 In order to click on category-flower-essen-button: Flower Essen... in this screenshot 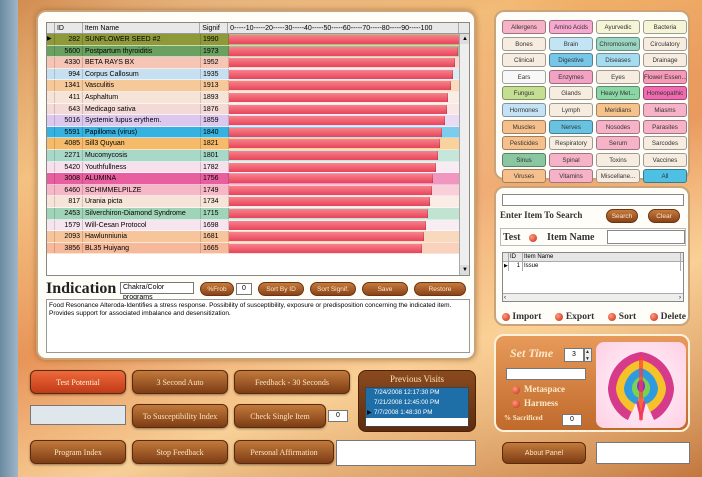, I will do `click(665, 76)`.